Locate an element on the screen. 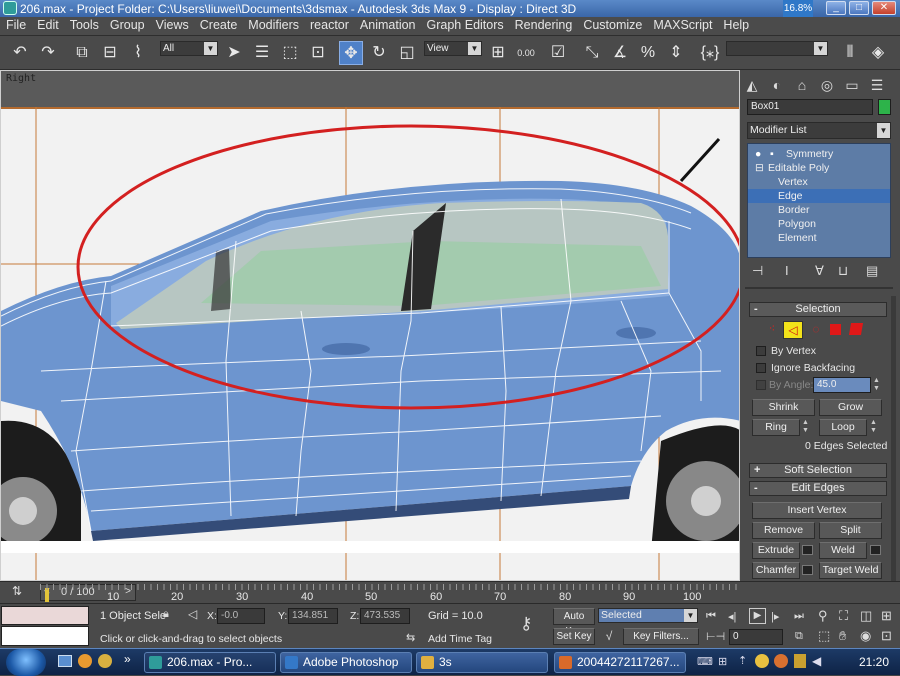  extrude-button: Extrude is located at coordinates (776, 550).